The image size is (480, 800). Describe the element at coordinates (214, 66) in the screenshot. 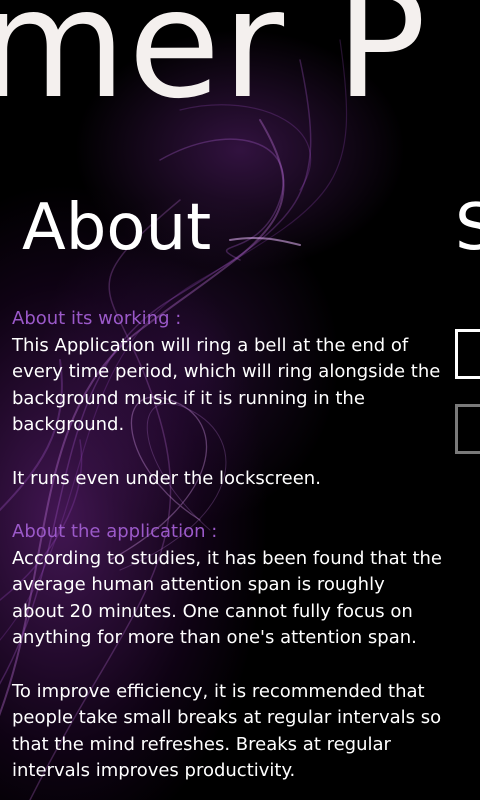

I see `panorama-title: mer P` at that location.